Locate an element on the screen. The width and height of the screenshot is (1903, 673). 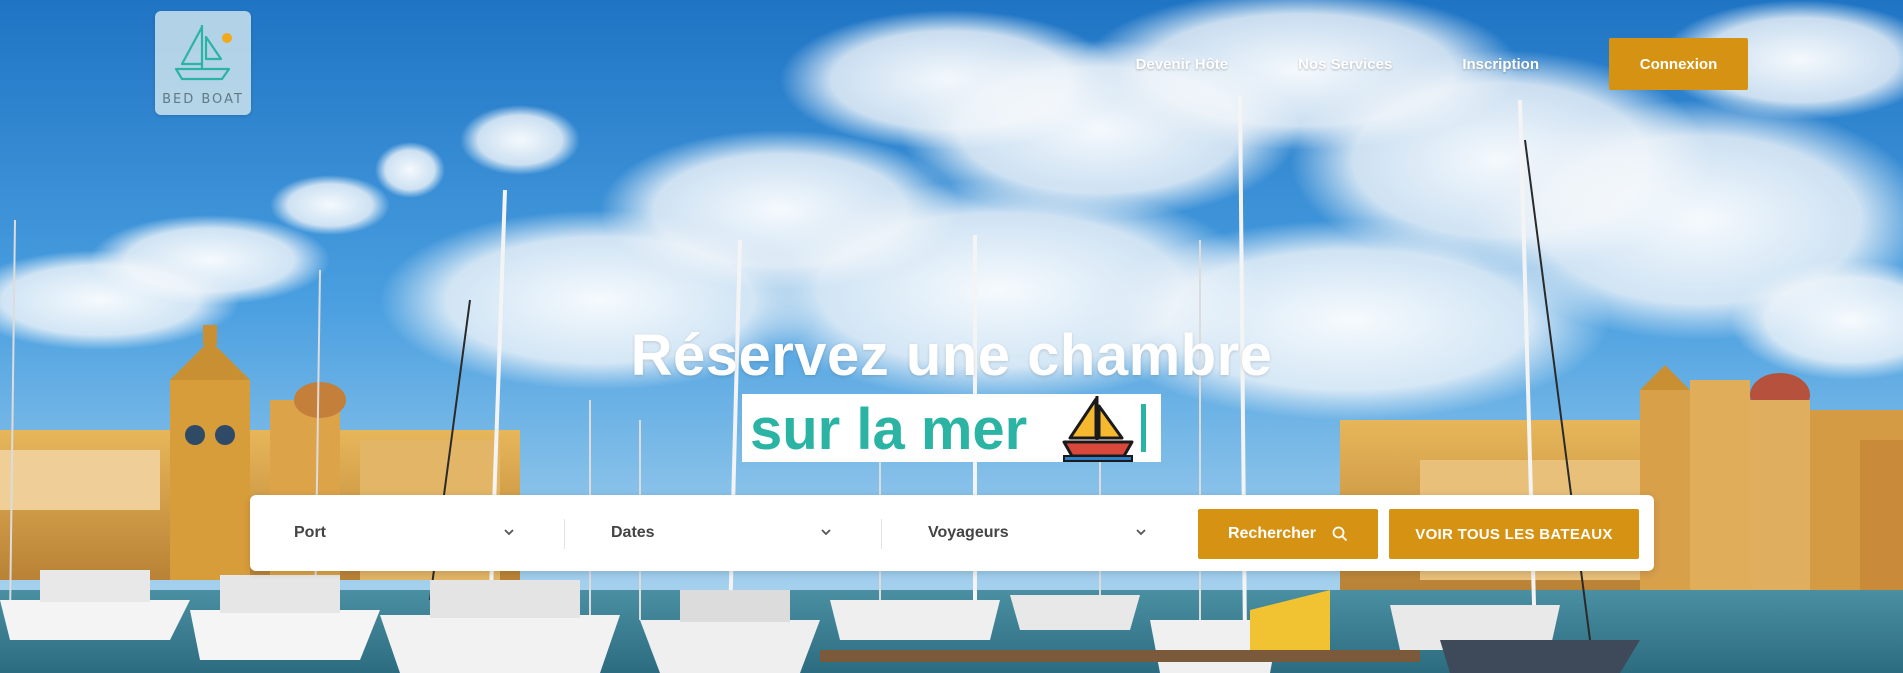
typing-caret is located at coordinates (1143, 428).